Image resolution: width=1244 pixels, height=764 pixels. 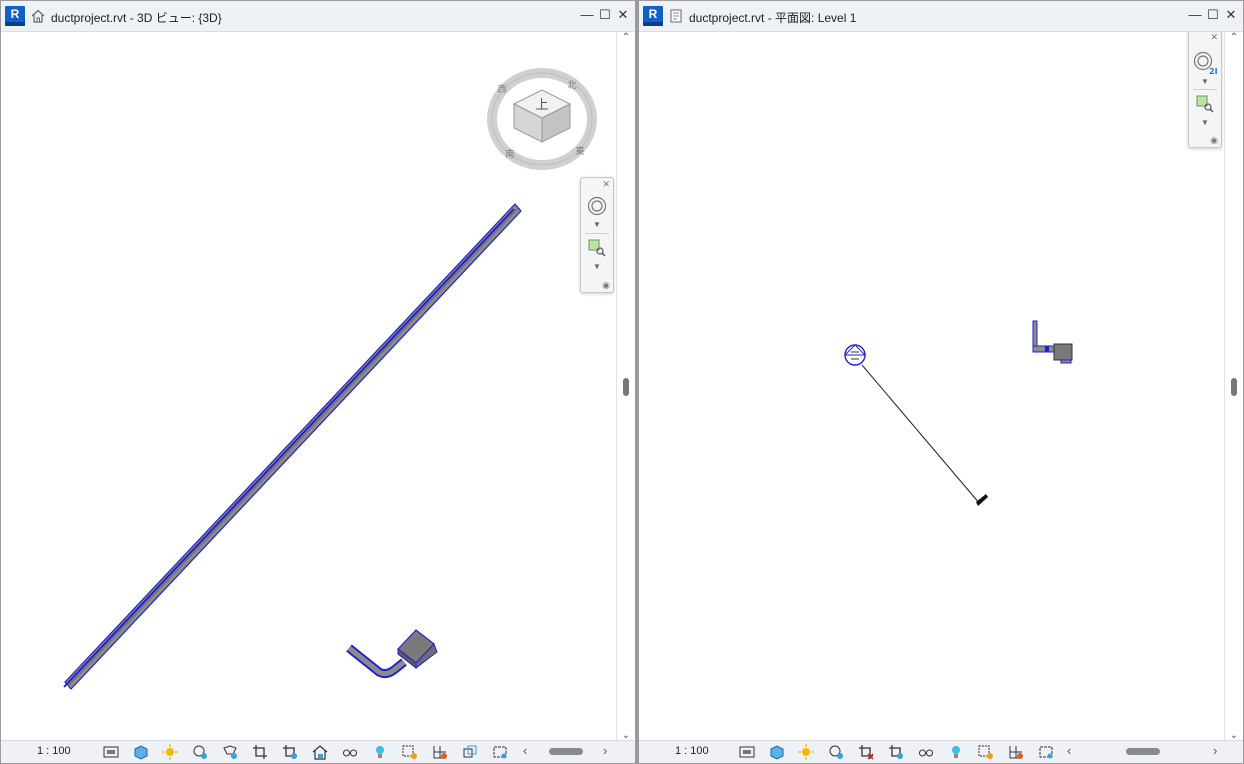 I want to click on plan-duct-with-box, so click(x=1052, y=342).